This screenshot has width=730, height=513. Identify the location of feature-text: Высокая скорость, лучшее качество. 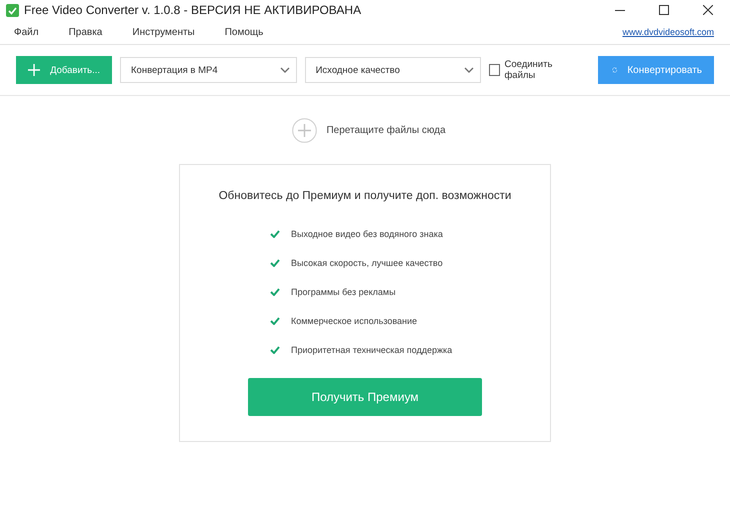
(367, 263).